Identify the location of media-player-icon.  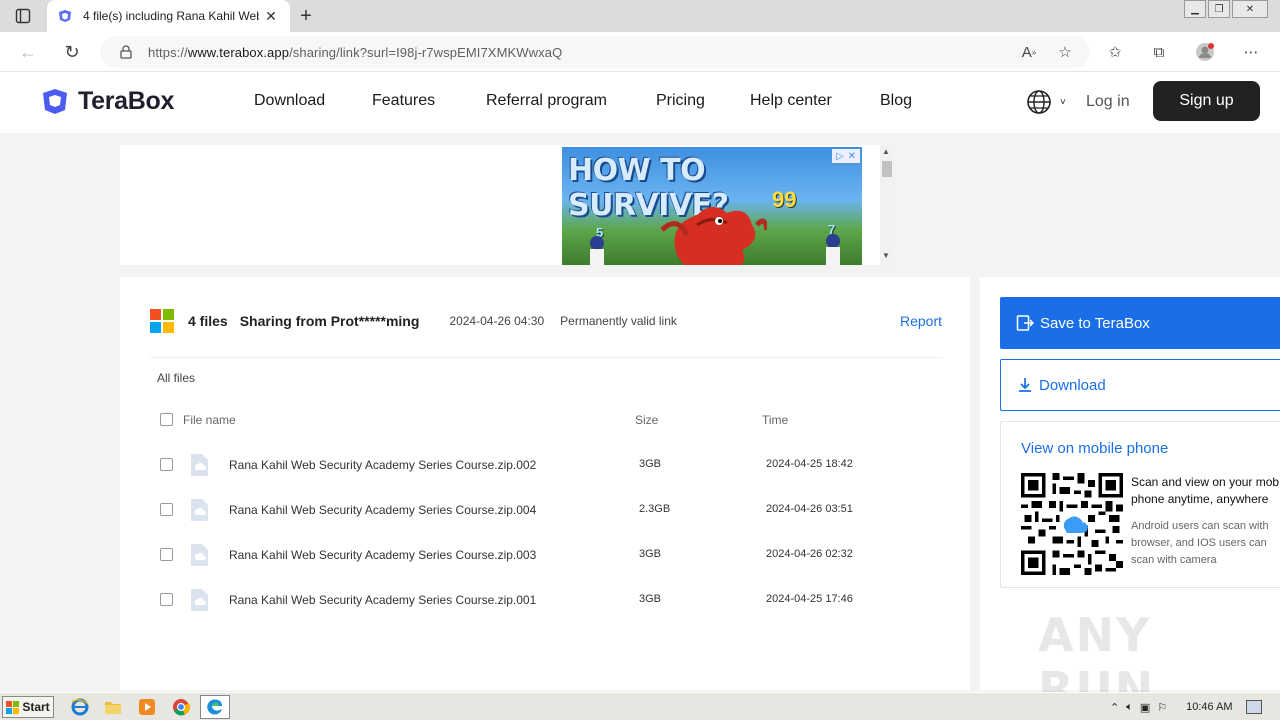
(147, 707).